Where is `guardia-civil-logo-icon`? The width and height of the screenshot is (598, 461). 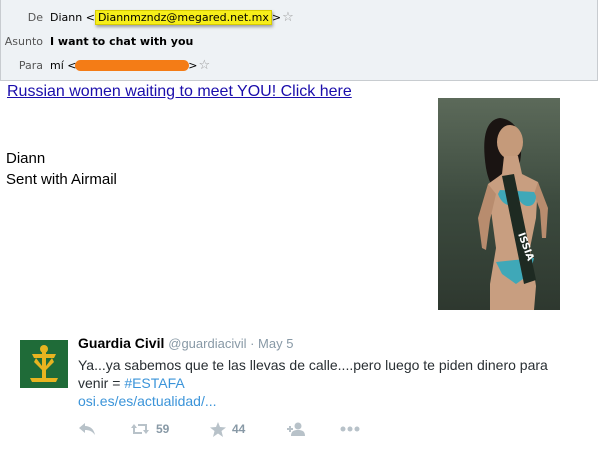 guardia-civil-logo-icon is located at coordinates (44, 364).